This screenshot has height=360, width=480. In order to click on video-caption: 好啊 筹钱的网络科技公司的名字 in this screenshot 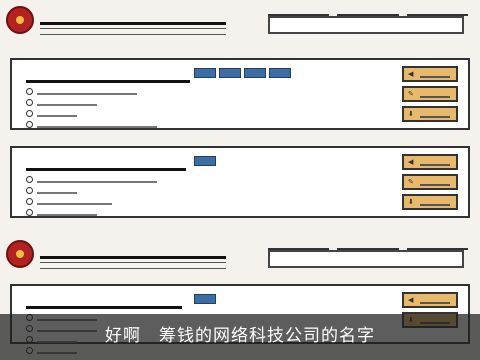, I will do `click(240, 336)`.